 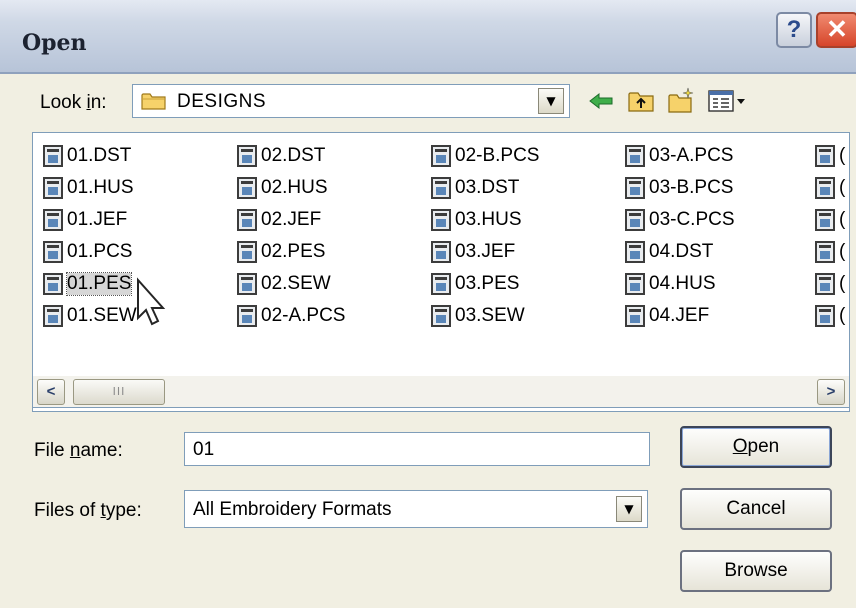 I want to click on file-name-text: 01.PES, so click(x=99, y=284).